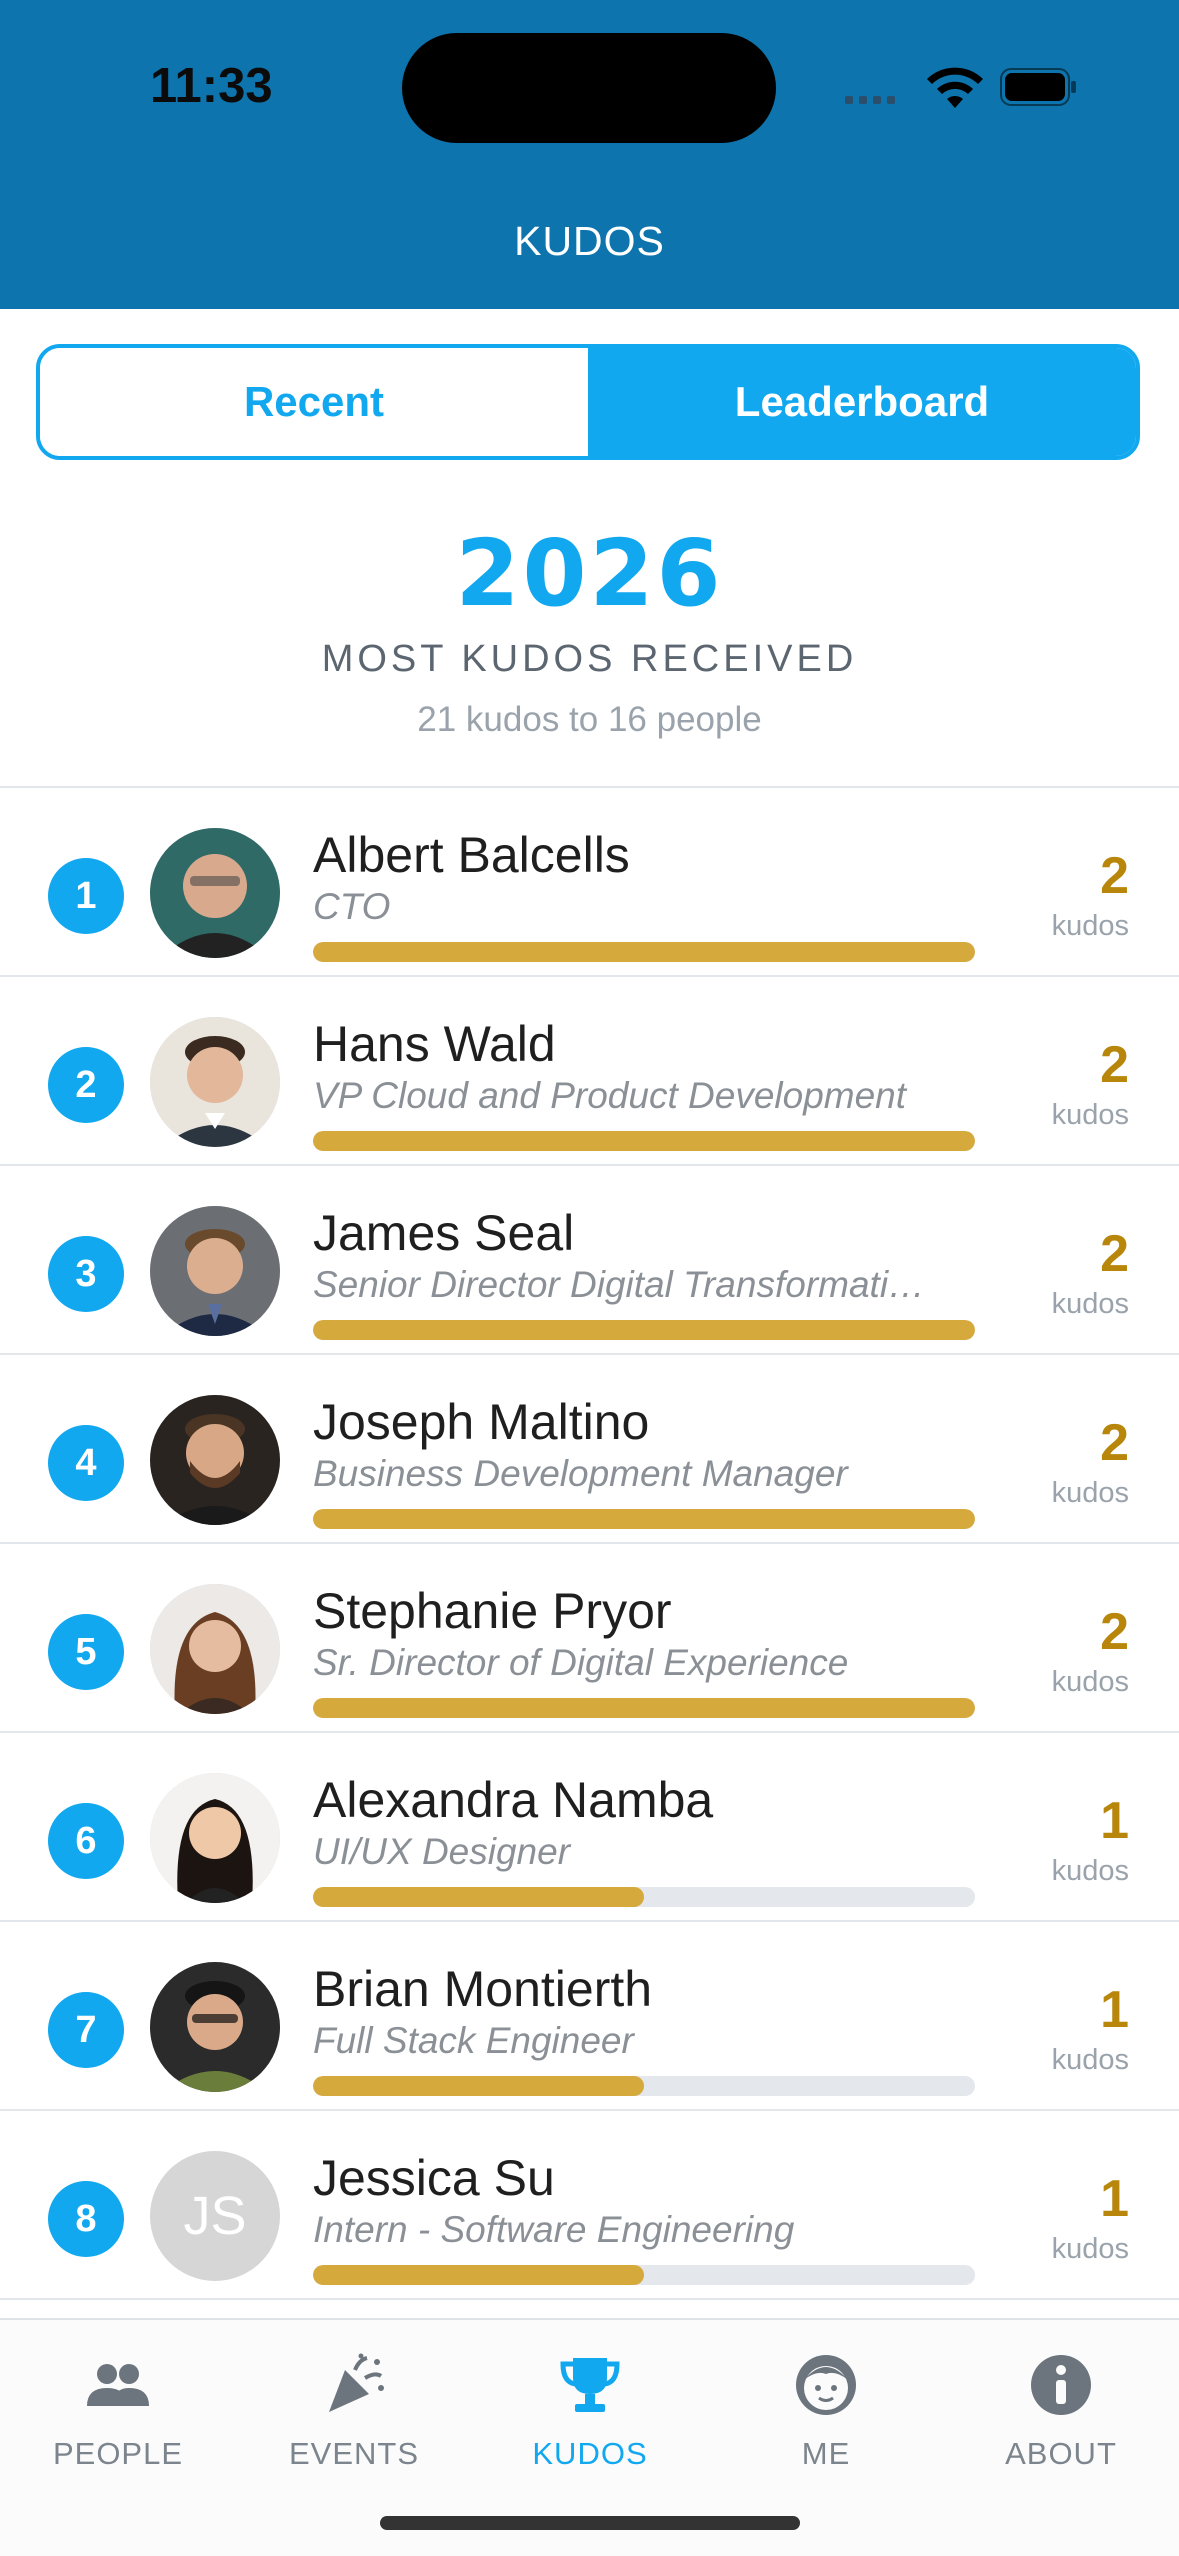 The image size is (1179, 2556). I want to click on person-name: Albert Balcells, so click(471, 855).